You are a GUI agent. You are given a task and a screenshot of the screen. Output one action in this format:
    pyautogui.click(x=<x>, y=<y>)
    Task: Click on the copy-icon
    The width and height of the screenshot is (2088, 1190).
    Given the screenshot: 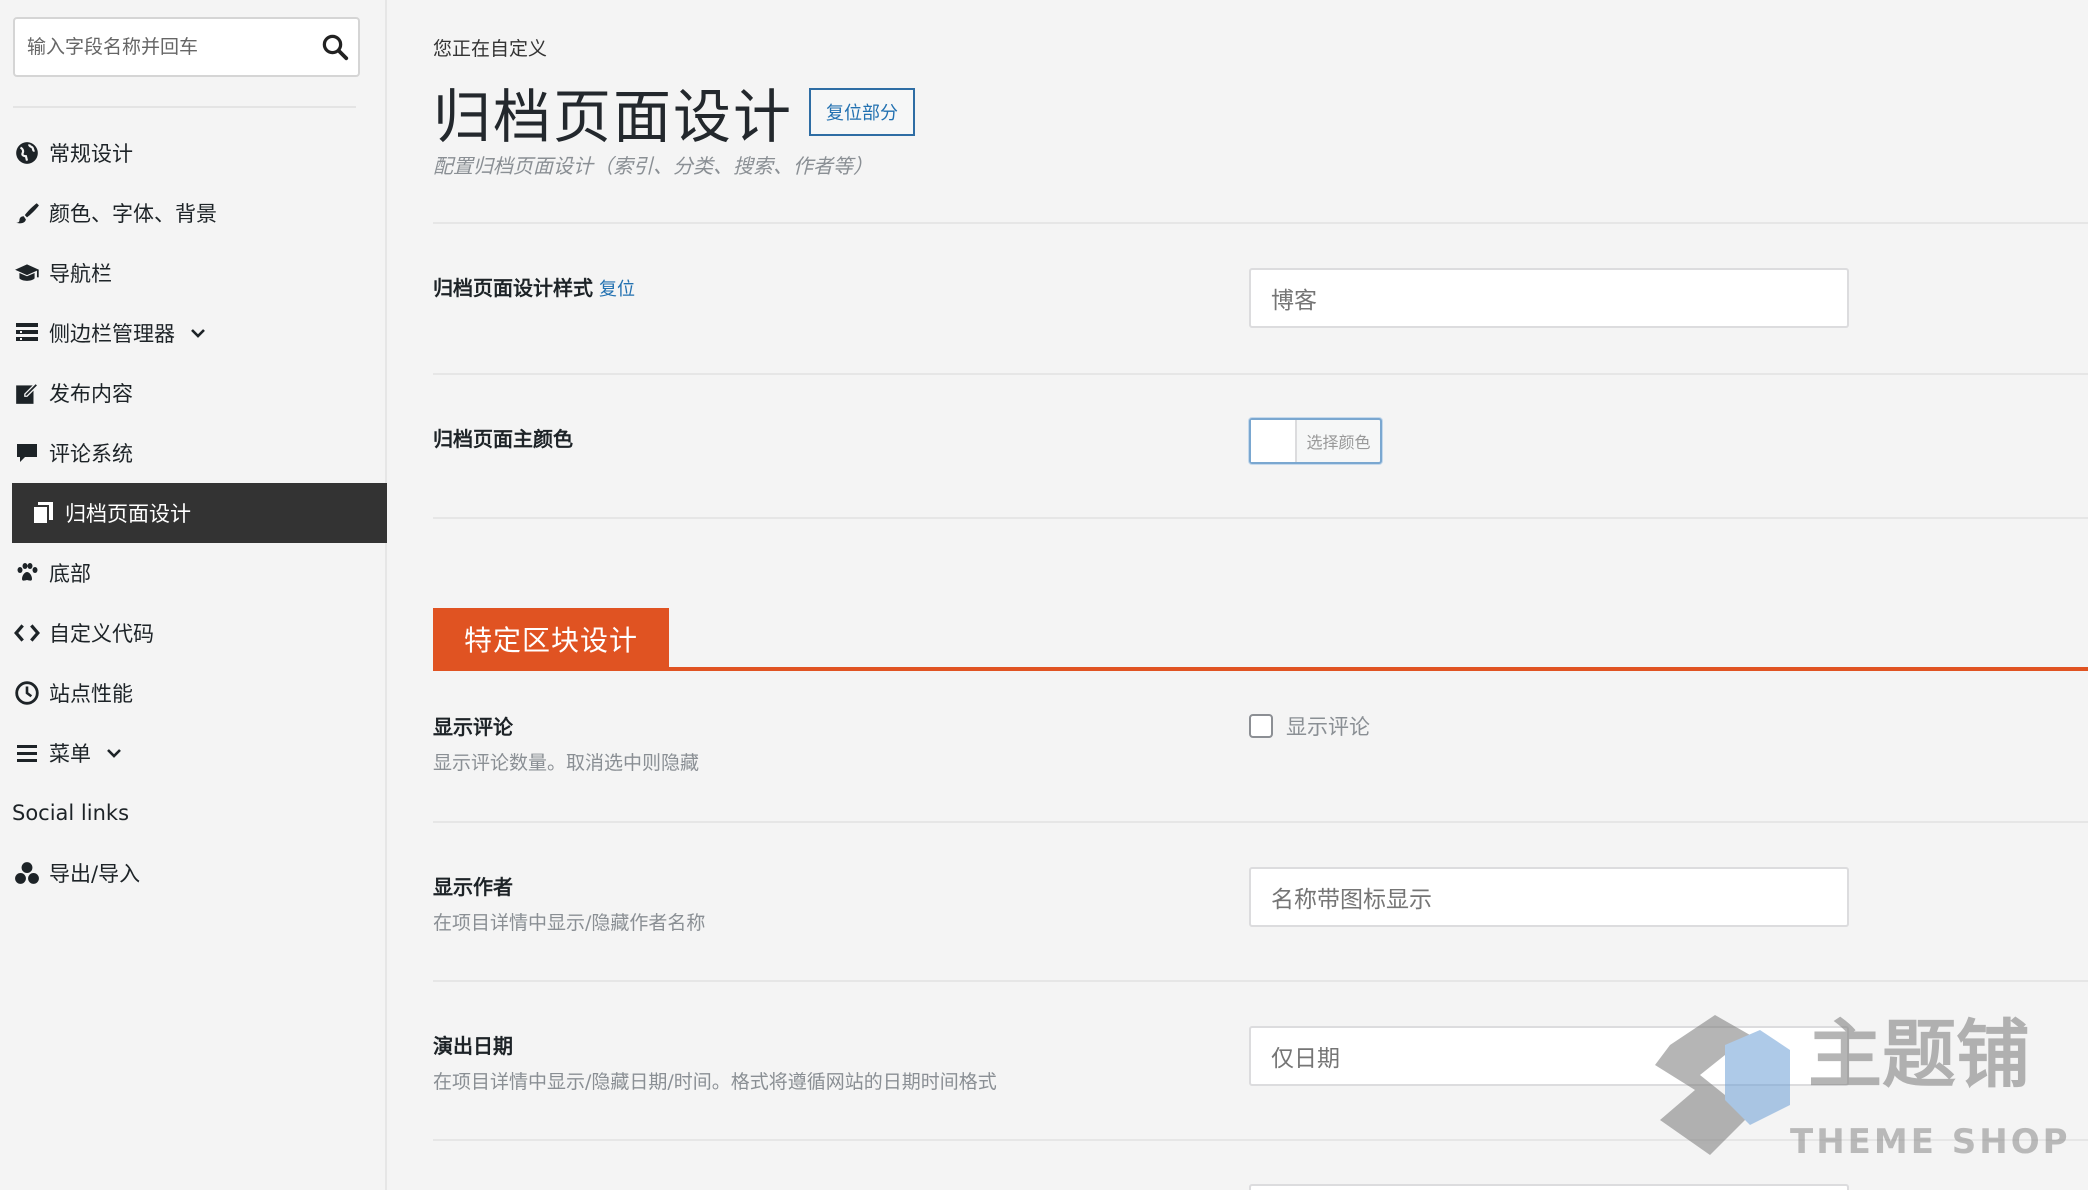 What is the action you would take?
    pyautogui.click(x=43, y=513)
    